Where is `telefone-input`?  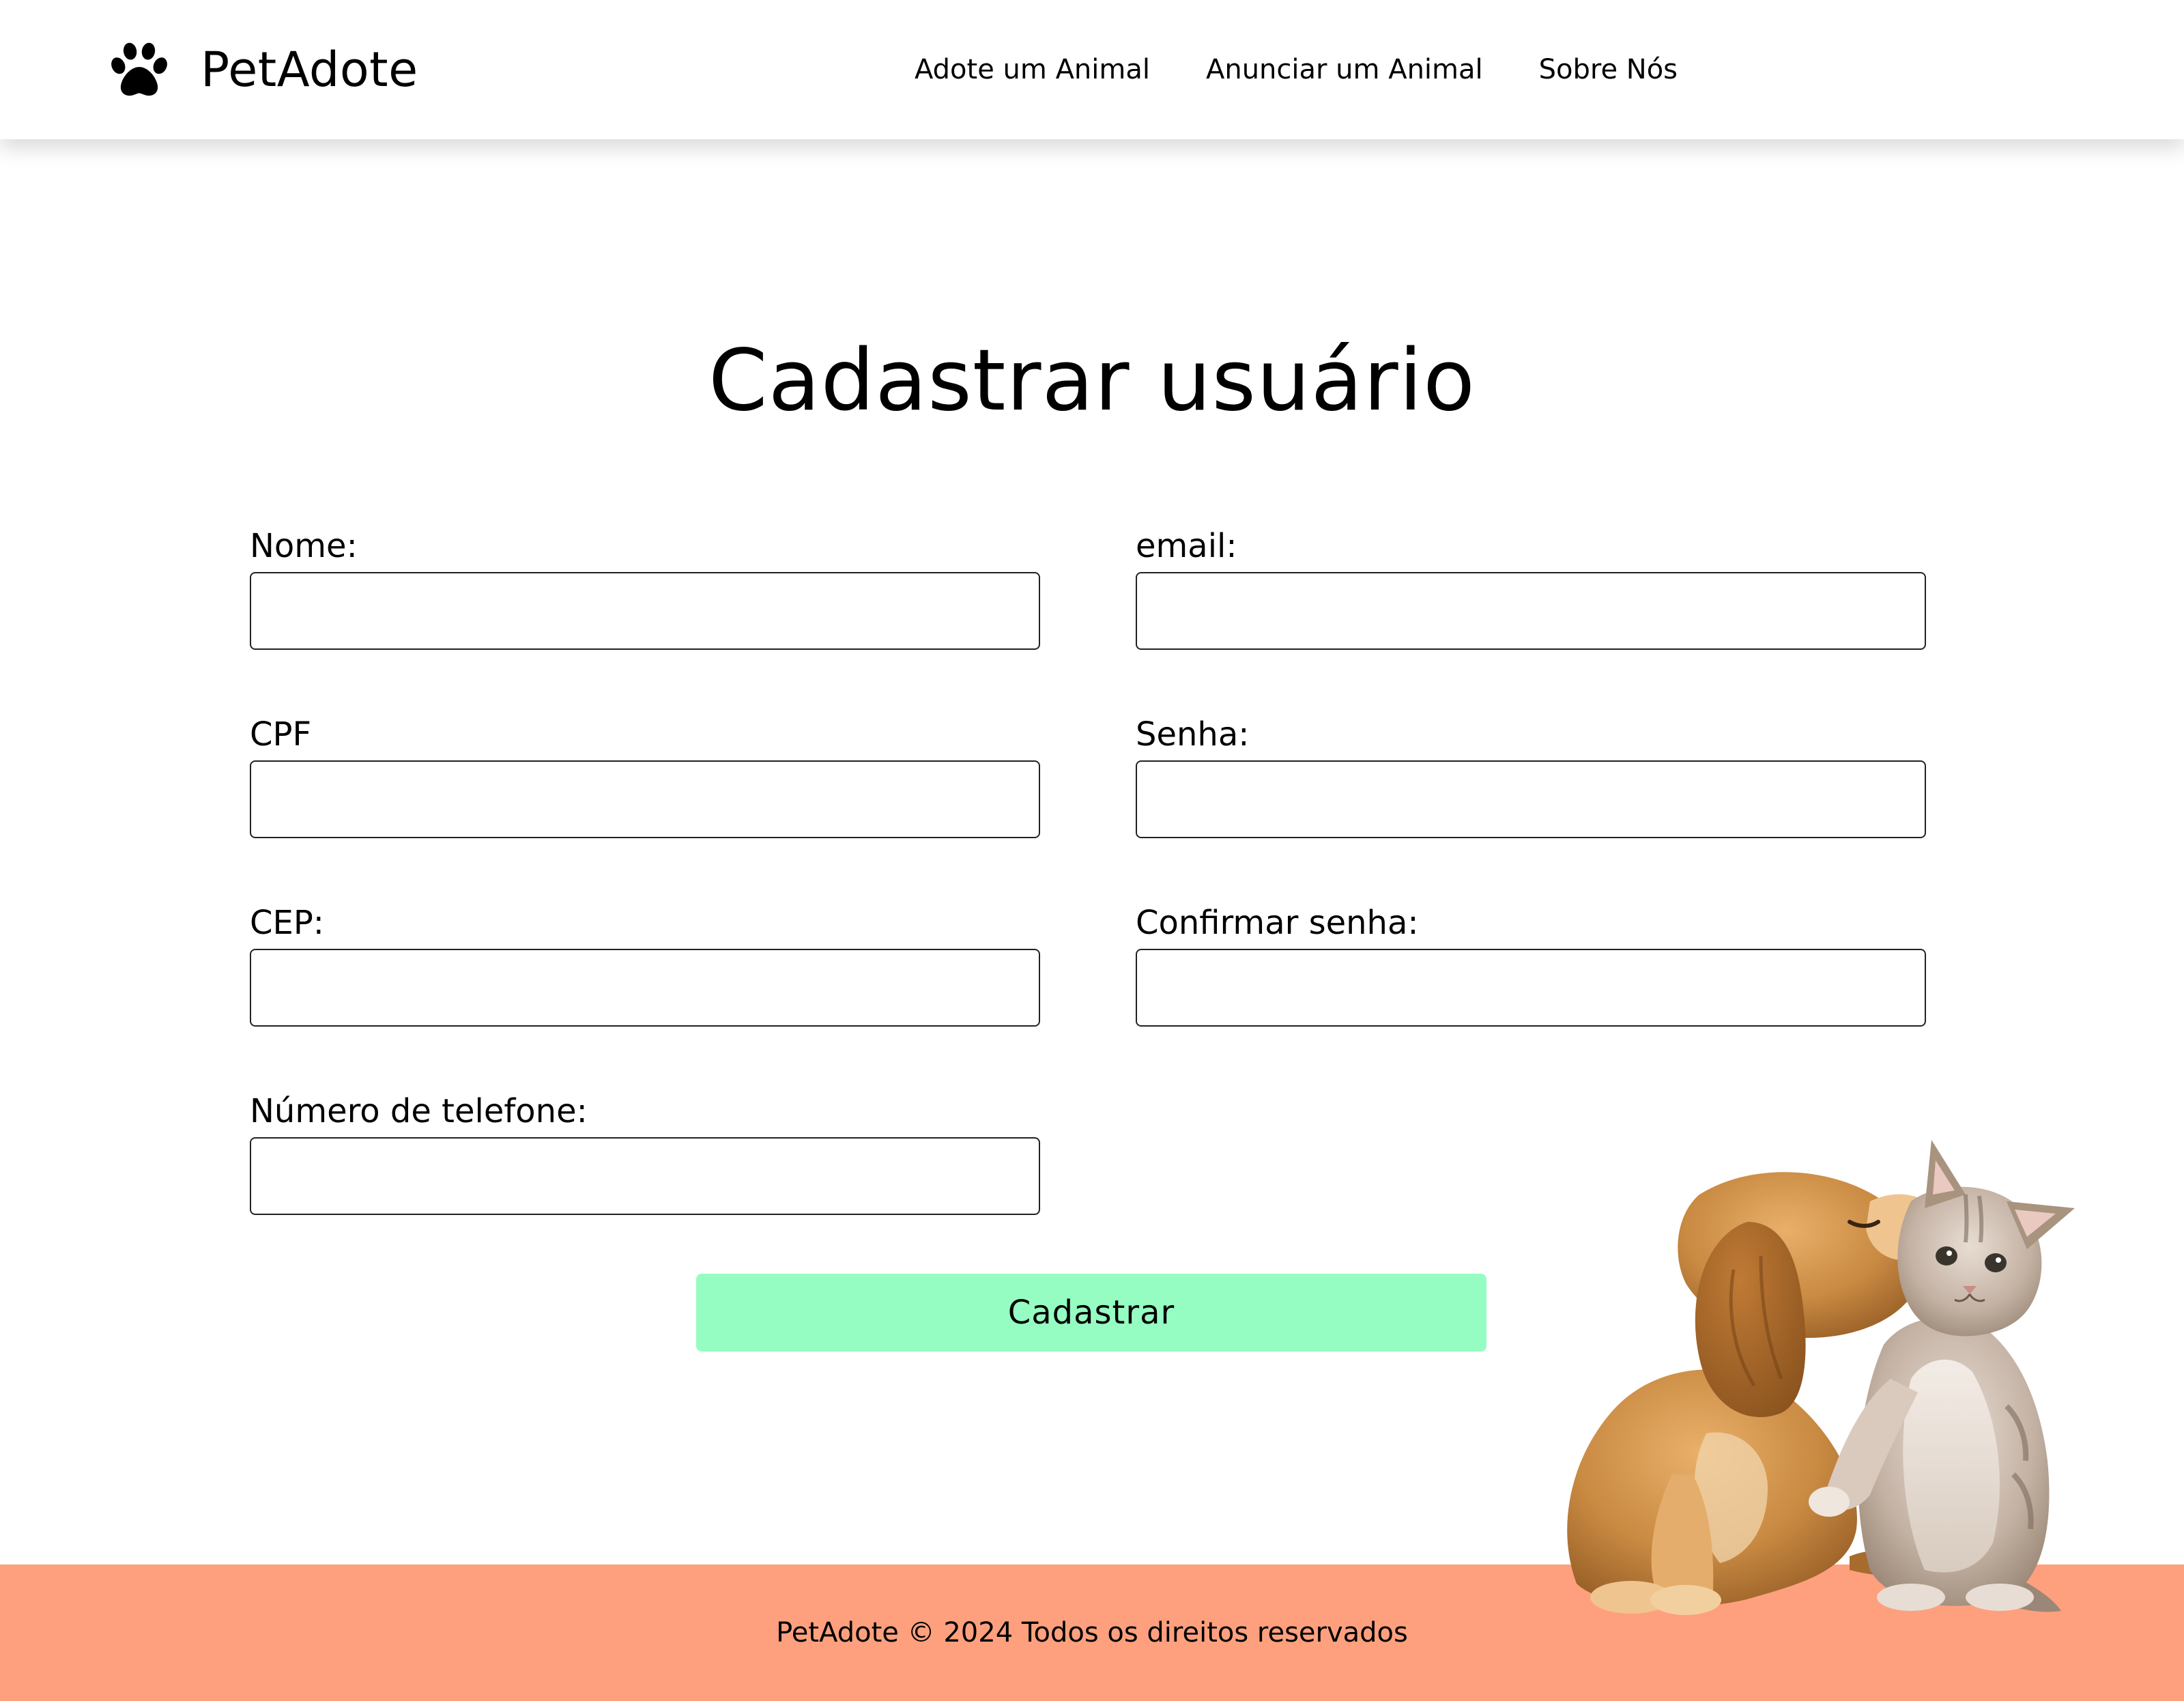 telefone-input is located at coordinates (645, 1176).